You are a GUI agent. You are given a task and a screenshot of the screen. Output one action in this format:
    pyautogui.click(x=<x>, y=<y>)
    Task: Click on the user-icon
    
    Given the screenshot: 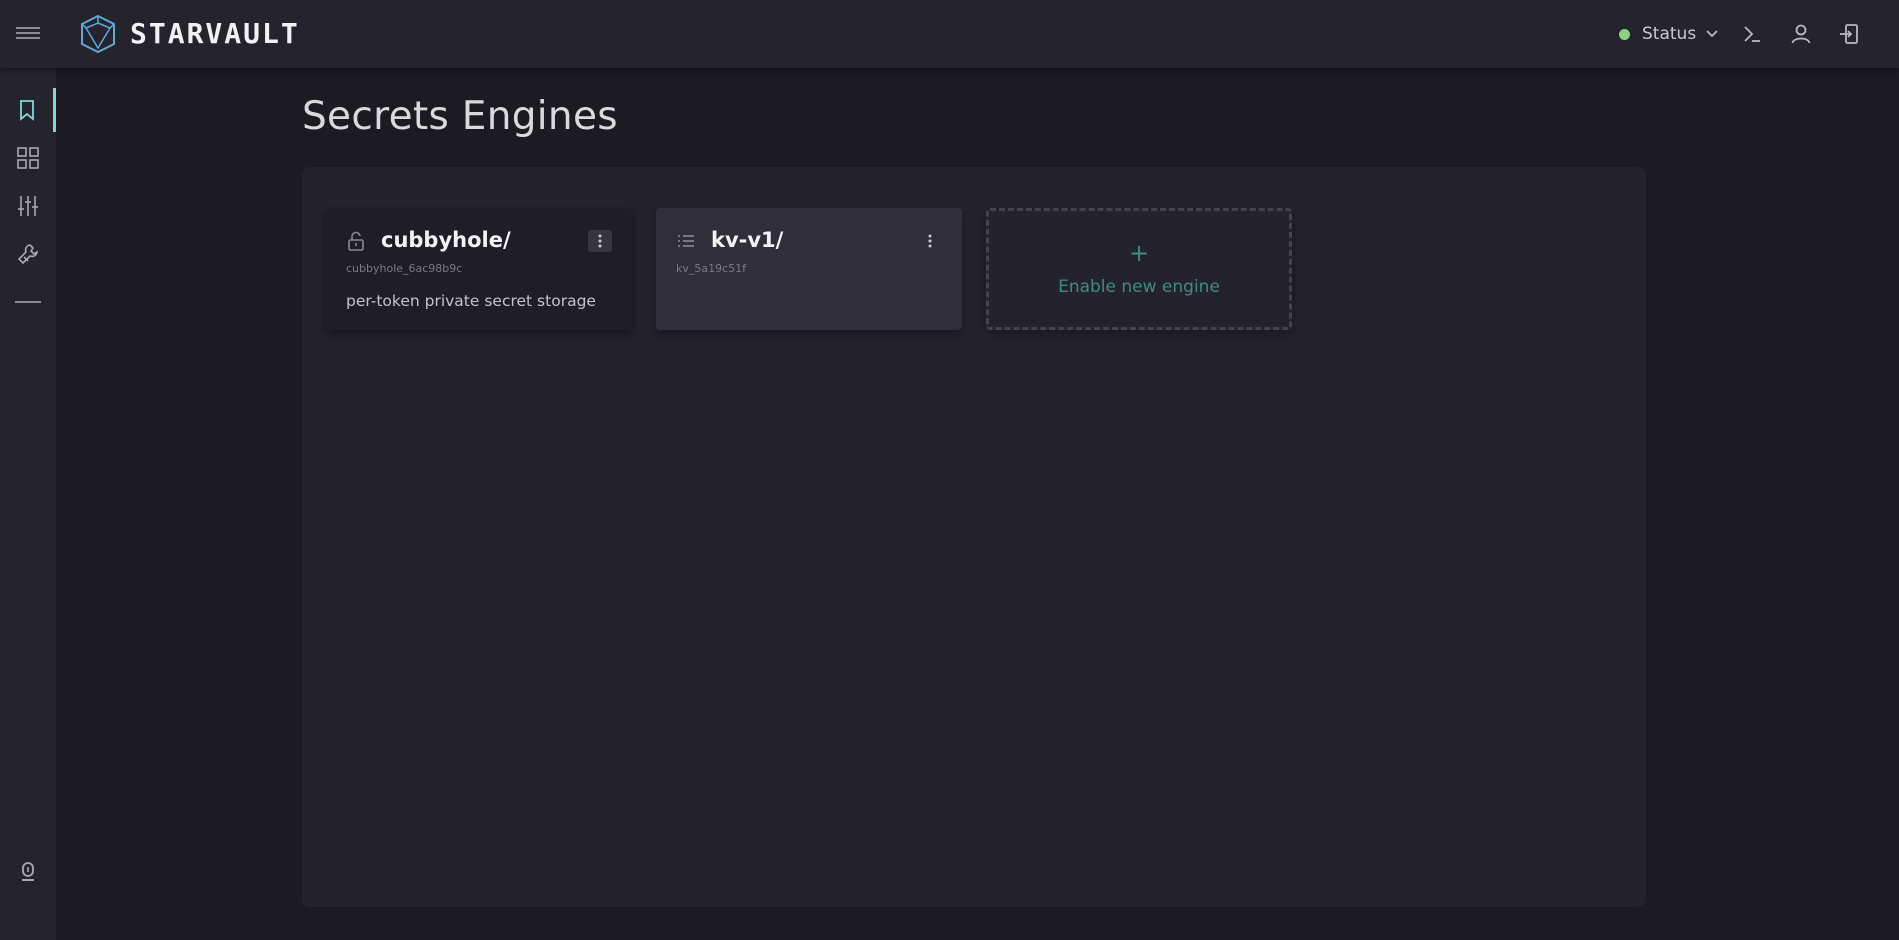 What is the action you would take?
    pyautogui.click(x=1801, y=34)
    